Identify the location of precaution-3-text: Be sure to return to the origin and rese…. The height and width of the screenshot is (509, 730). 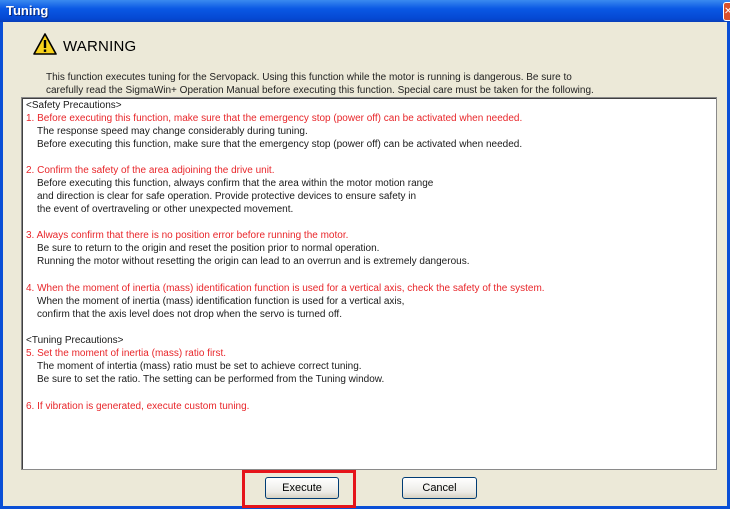
(208, 248).